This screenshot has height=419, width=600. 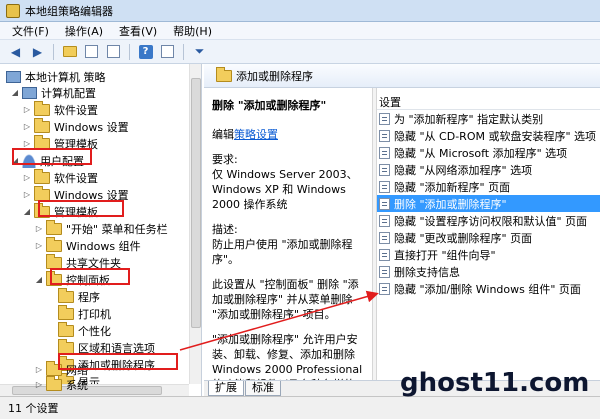 What do you see at coordinates (282, 244) in the screenshot?
I see `description-block: 描述: 防止用户使用 "添加或删除程序"。` at bounding box center [282, 244].